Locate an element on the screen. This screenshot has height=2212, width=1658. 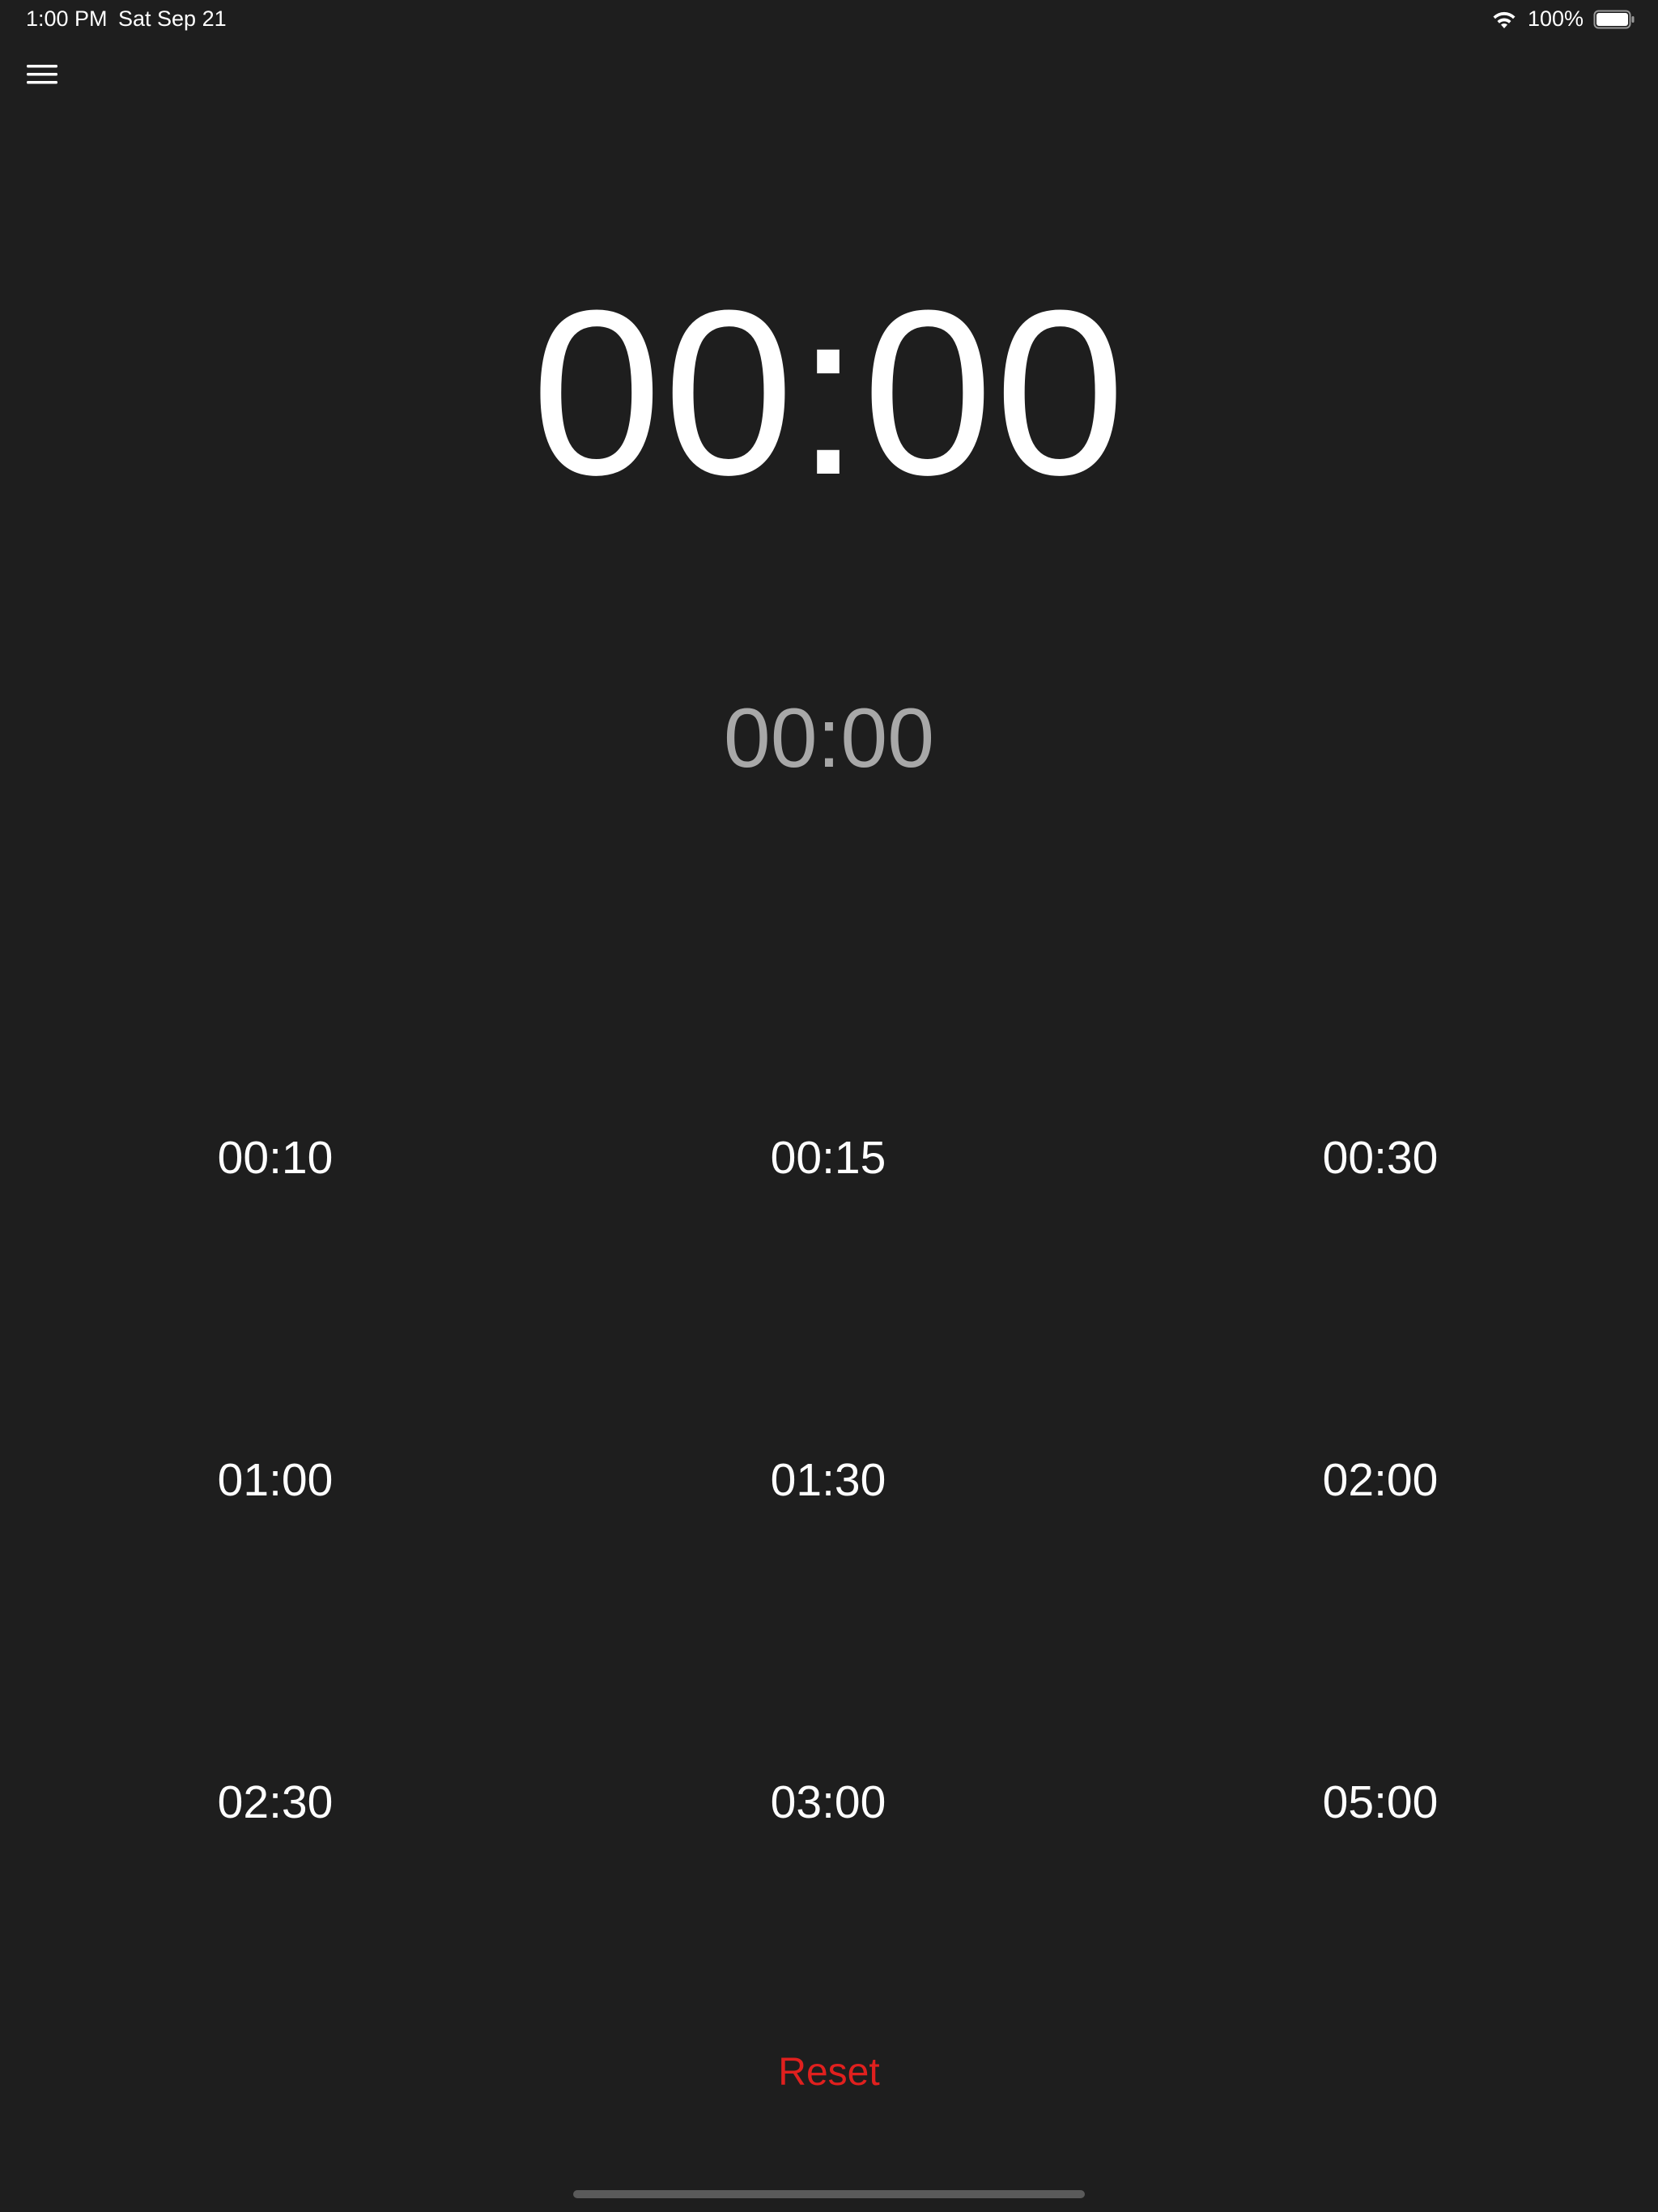
menu-button is located at coordinates (42, 75).